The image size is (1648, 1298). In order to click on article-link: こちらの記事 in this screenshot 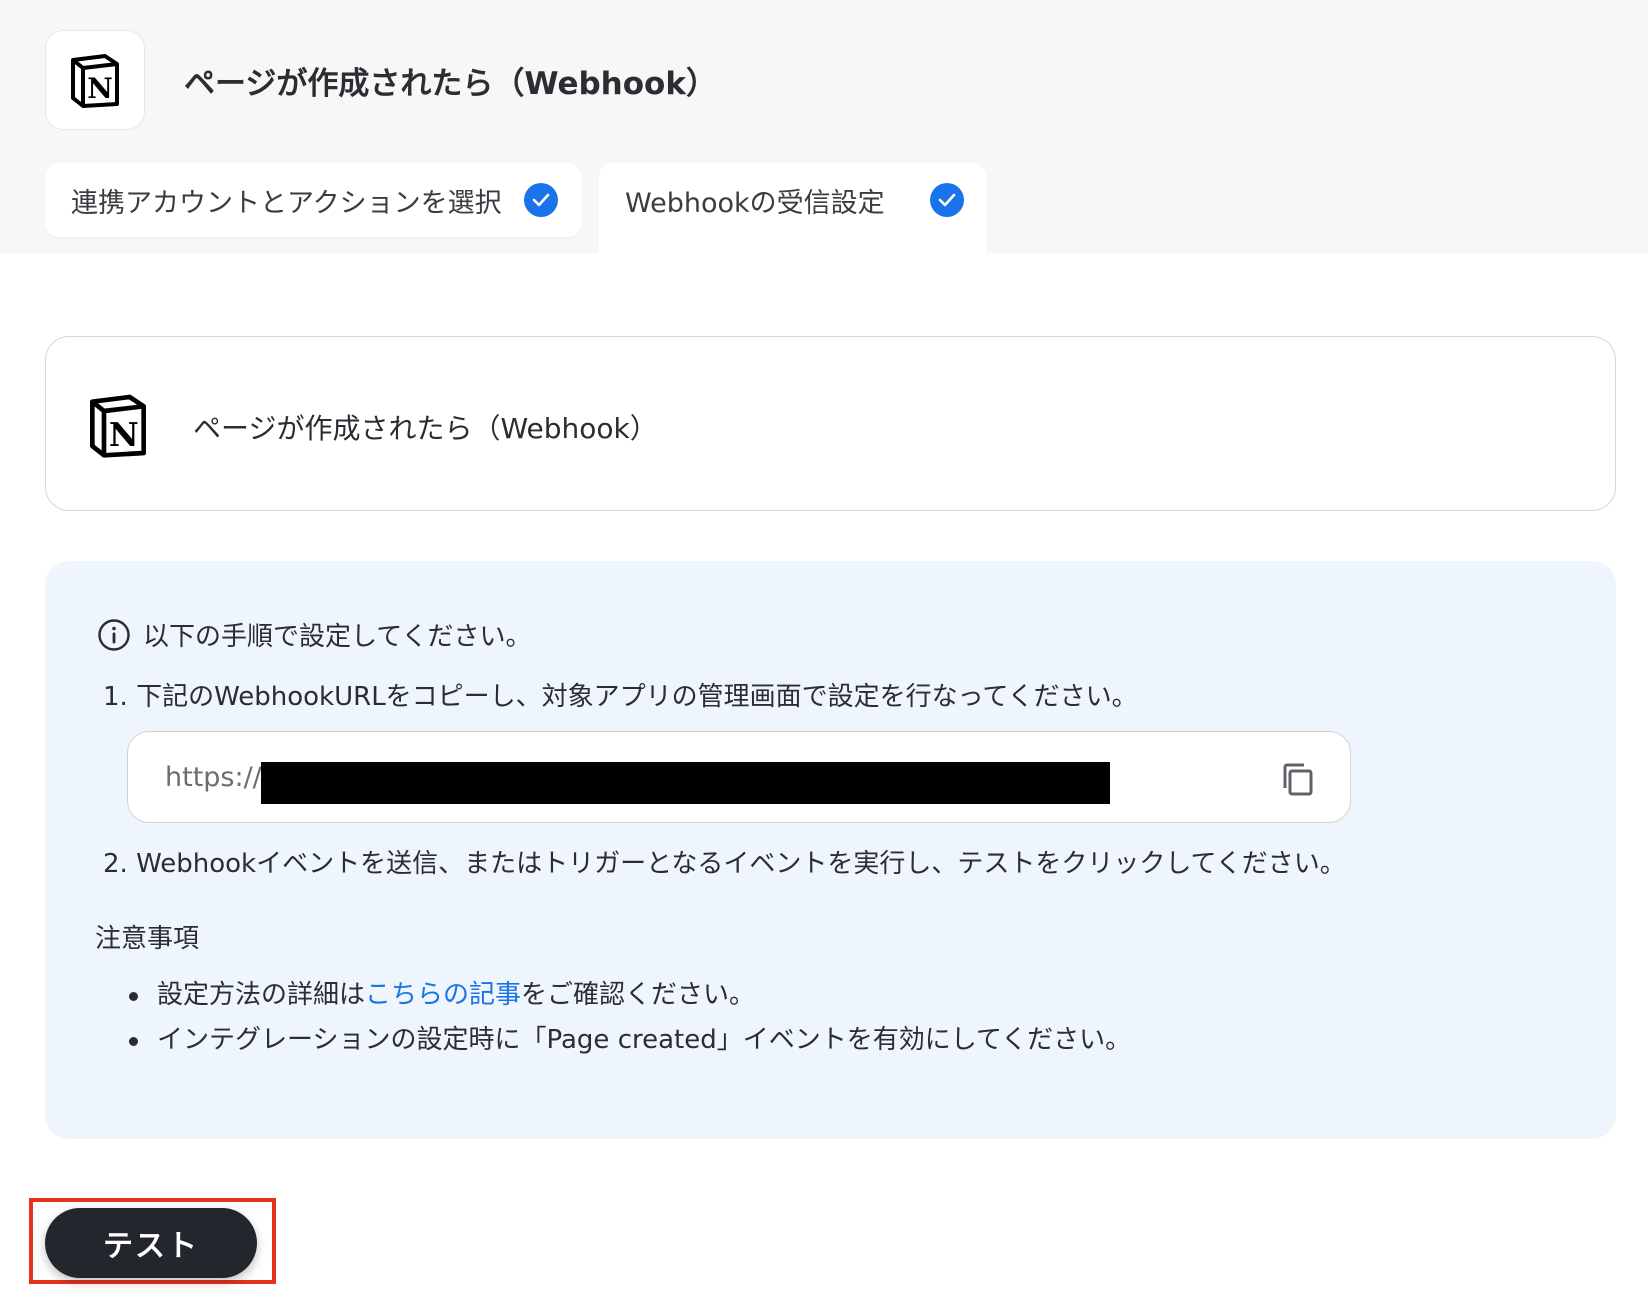, I will do `click(443, 995)`.